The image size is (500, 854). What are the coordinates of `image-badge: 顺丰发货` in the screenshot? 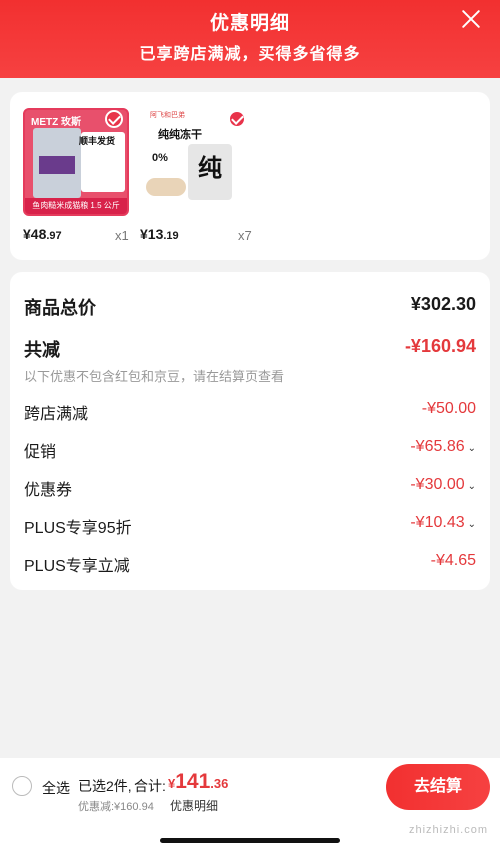 It's located at (97, 141).